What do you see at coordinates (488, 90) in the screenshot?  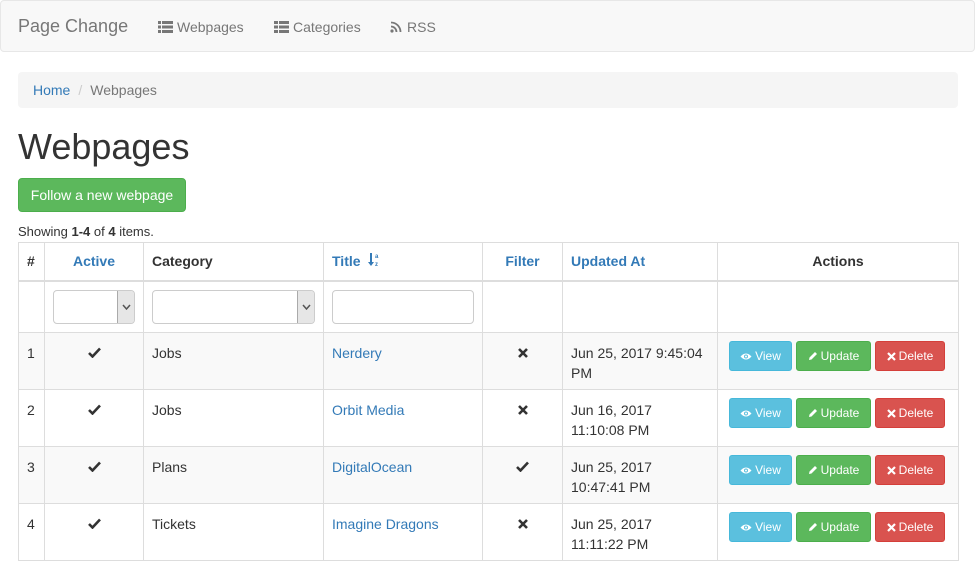 I see `breadcrumb: Home / Webpages` at bounding box center [488, 90].